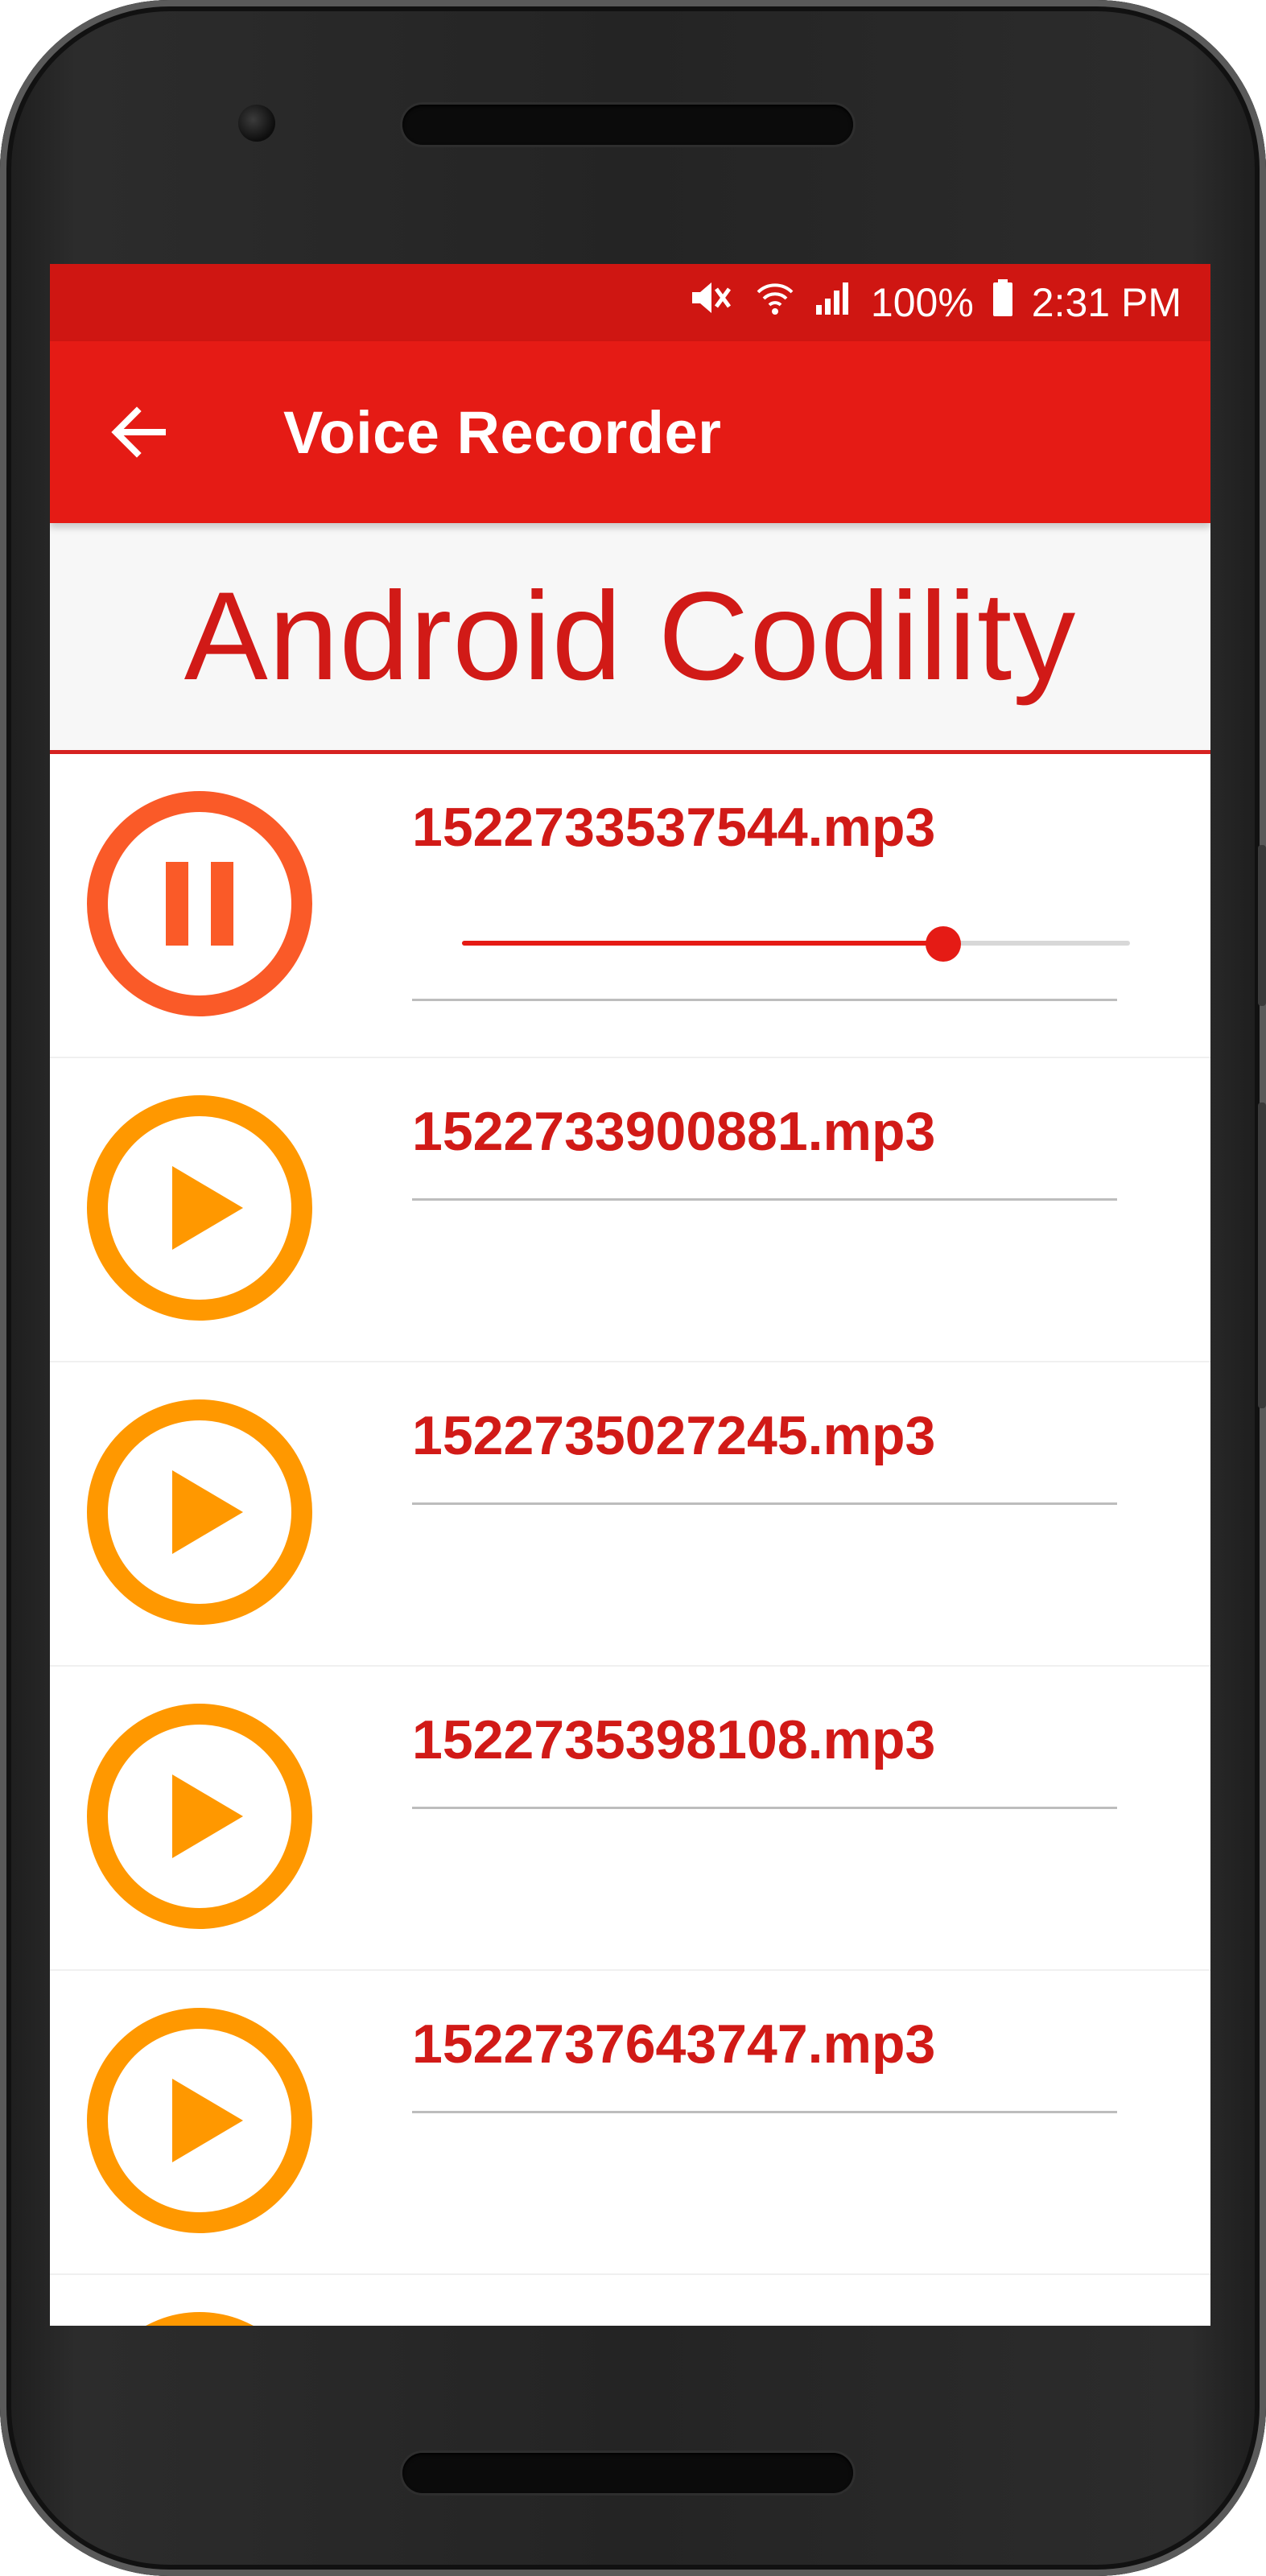 The height and width of the screenshot is (2576, 1266). Describe the element at coordinates (775, 303) in the screenshot. I see `wifi-icon` at that location.